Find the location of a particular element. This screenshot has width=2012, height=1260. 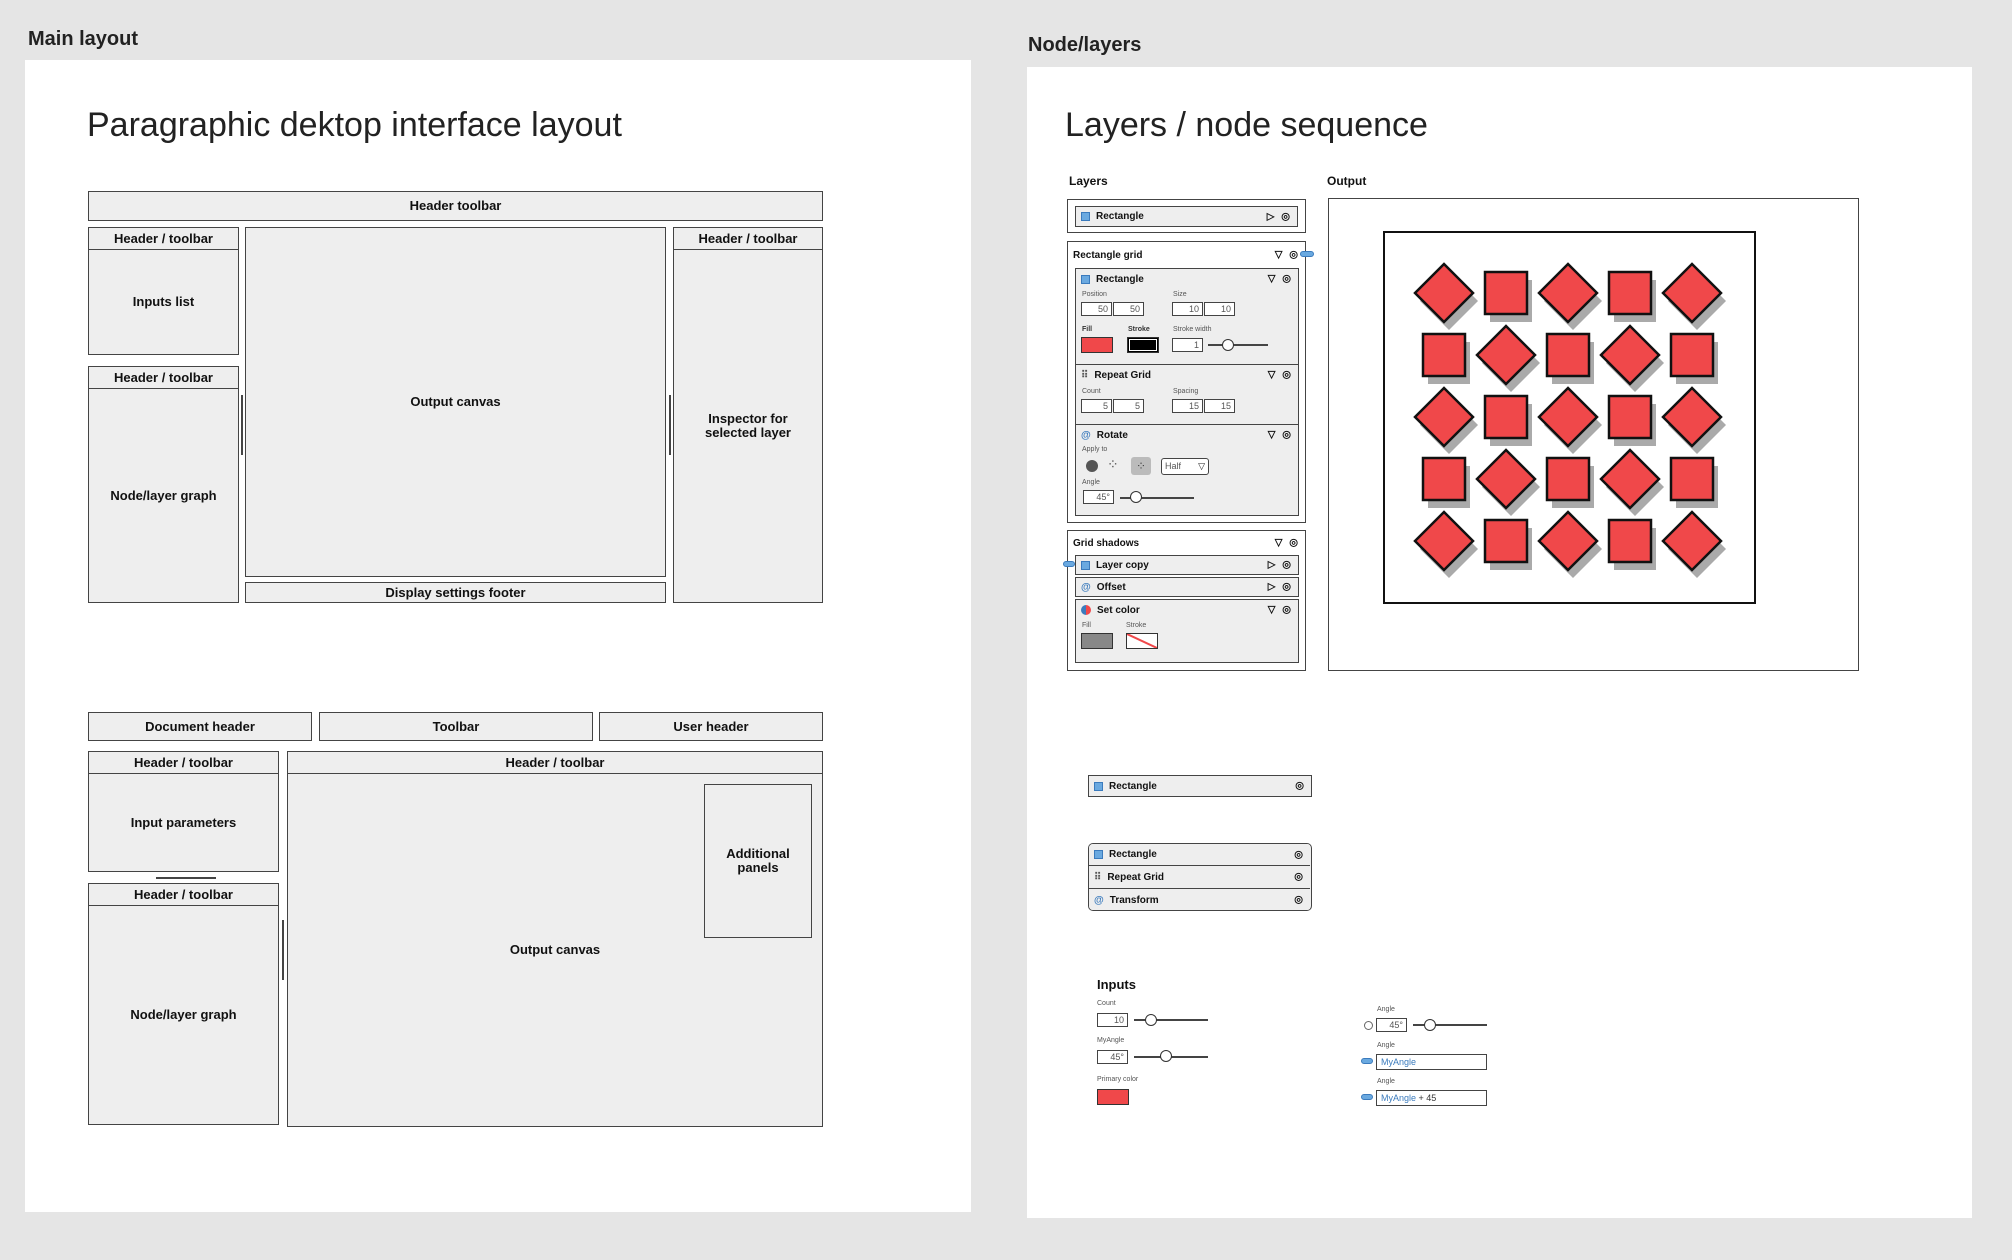

node-graph-label: Node/layer graph is located at coordinates (163, 495).